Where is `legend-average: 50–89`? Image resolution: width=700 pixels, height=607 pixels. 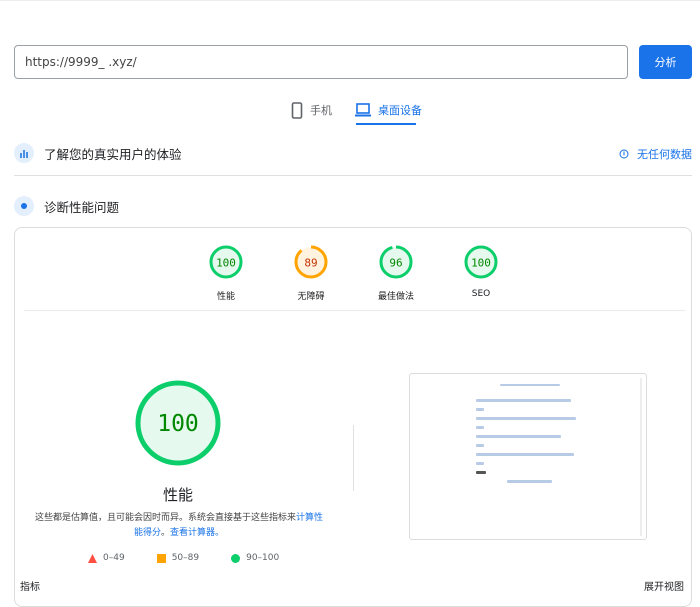 legend-average: 50–89 is located at coordinates (178, 558).